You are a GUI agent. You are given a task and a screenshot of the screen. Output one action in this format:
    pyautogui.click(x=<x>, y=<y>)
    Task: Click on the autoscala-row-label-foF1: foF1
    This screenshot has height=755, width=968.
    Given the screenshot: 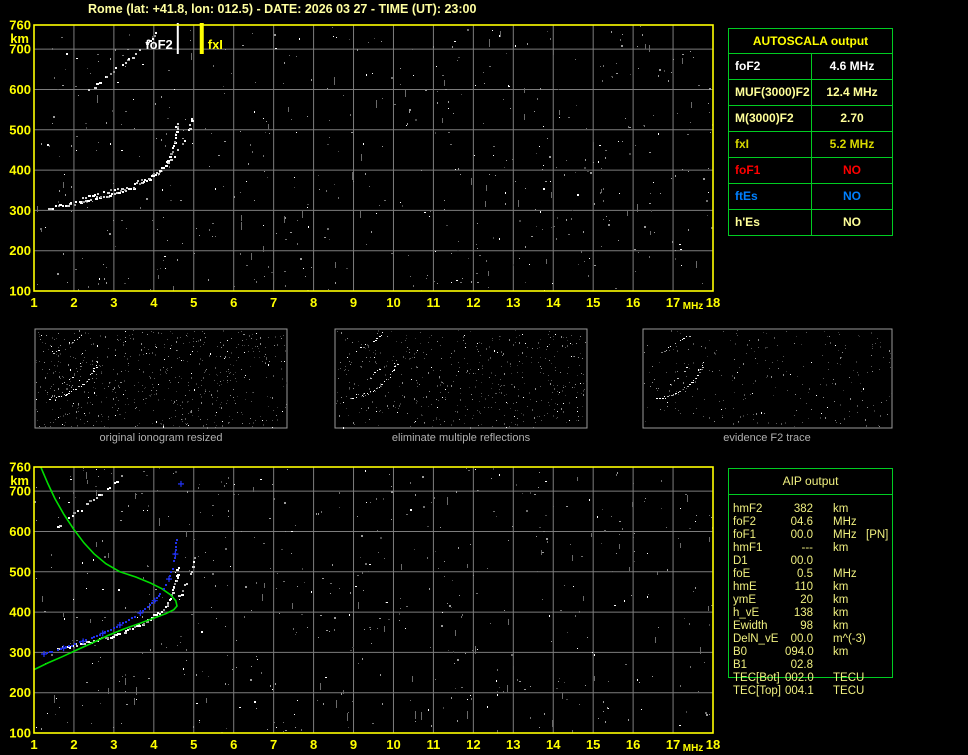 What is the action you would take?
    pyautogui.click(x=770, y=171)
    